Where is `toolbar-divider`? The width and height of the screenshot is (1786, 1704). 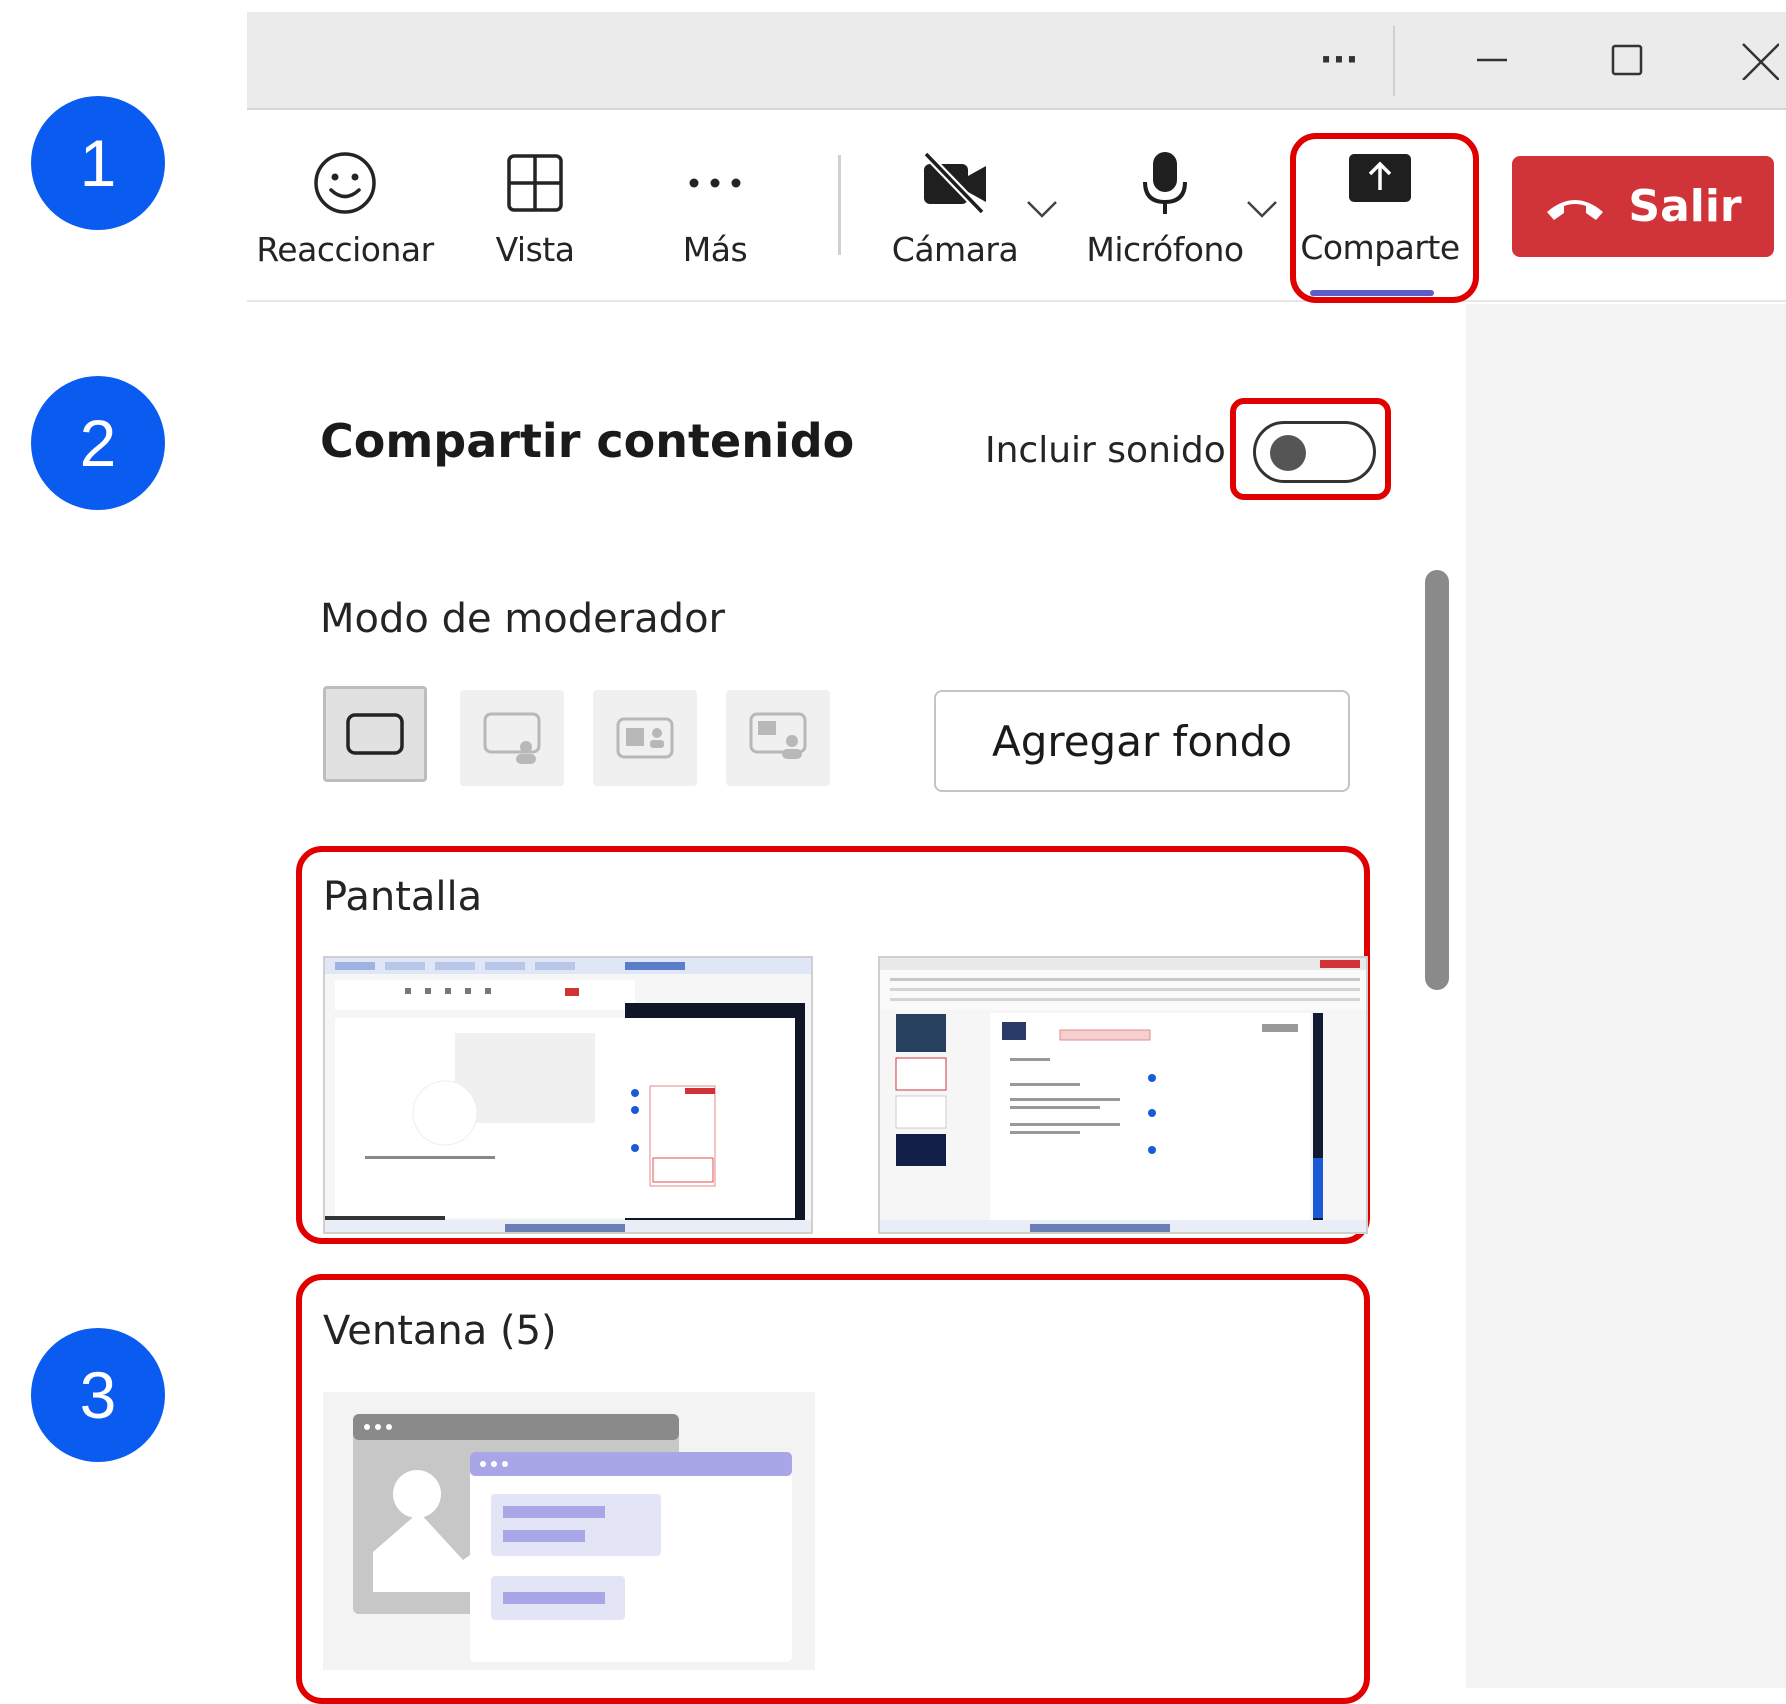
toolbar-divider is located at coordinates (839, 205).